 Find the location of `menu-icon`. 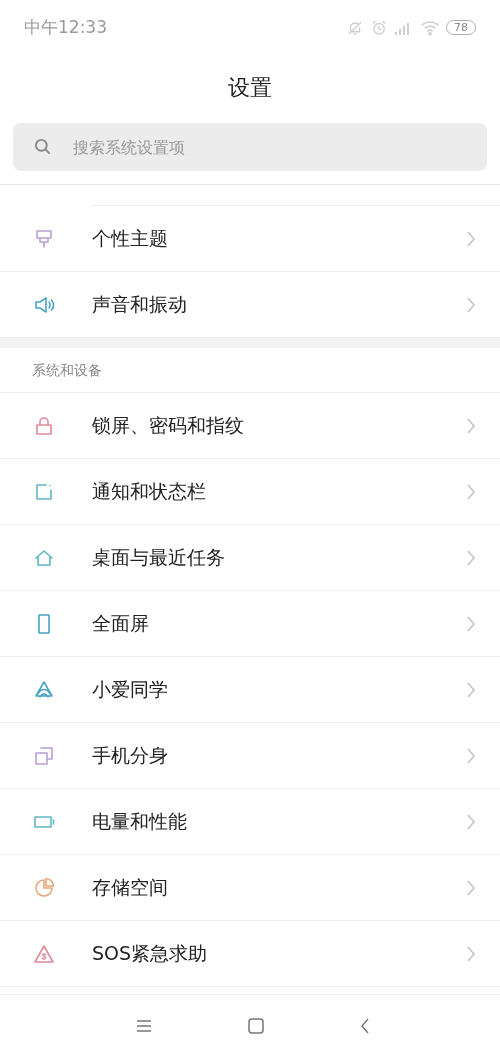

menu-icon is located at coordinates (144, 1026).